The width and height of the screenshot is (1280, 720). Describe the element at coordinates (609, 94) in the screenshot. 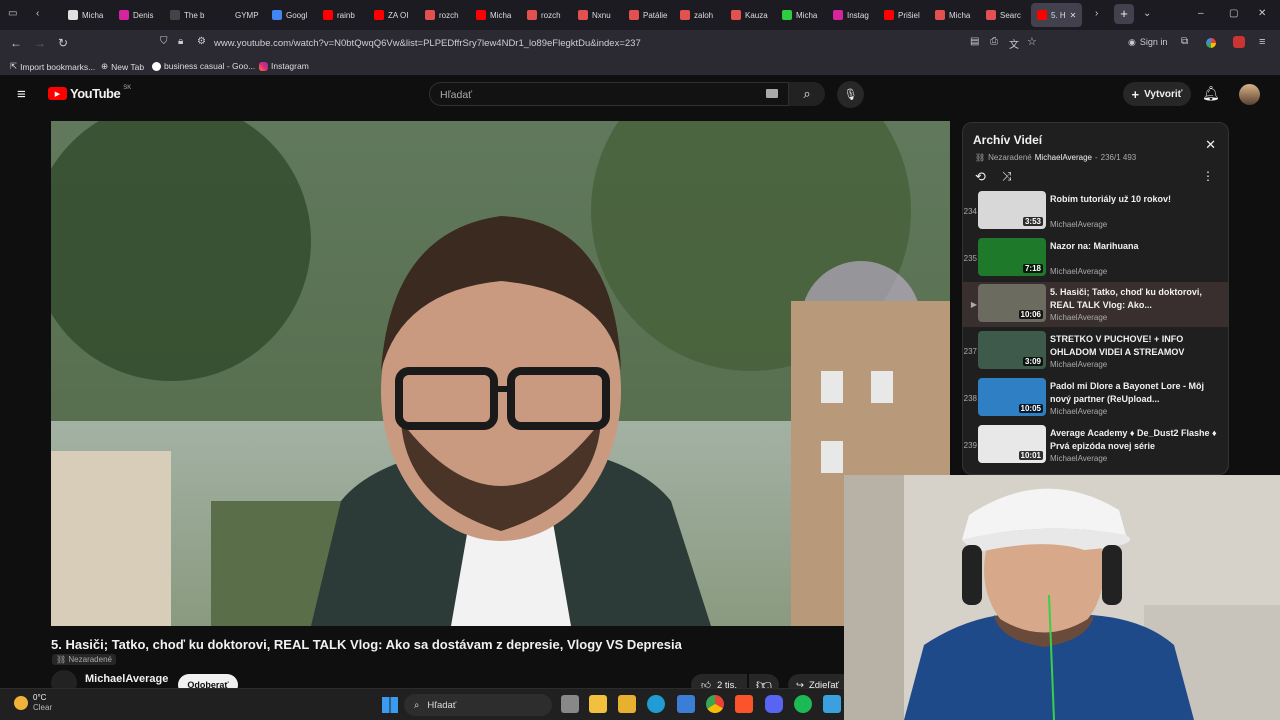

I see `search-input: Hľadať` at that location.